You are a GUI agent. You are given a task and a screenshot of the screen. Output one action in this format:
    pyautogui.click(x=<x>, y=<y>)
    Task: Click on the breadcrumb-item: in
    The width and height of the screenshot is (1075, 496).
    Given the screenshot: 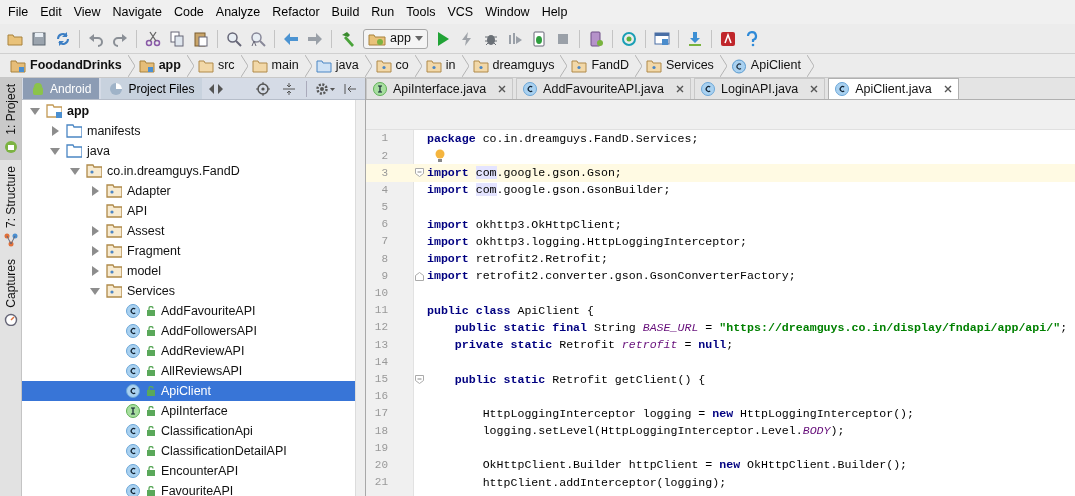 What is the action you would take?
    pyautogui.click(x=441, y=65)
    